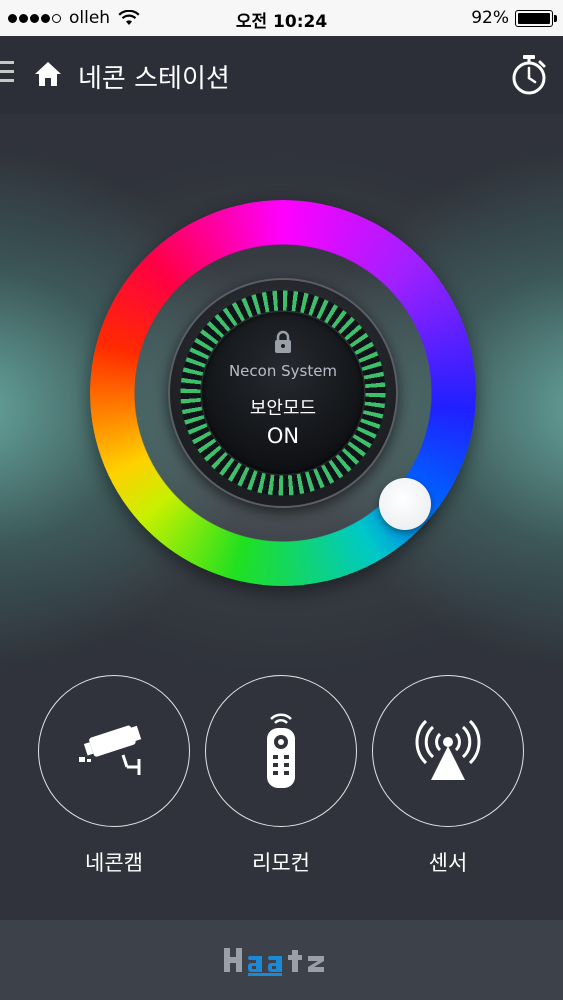  I want to click on state-label: ON, so click(283, 436).